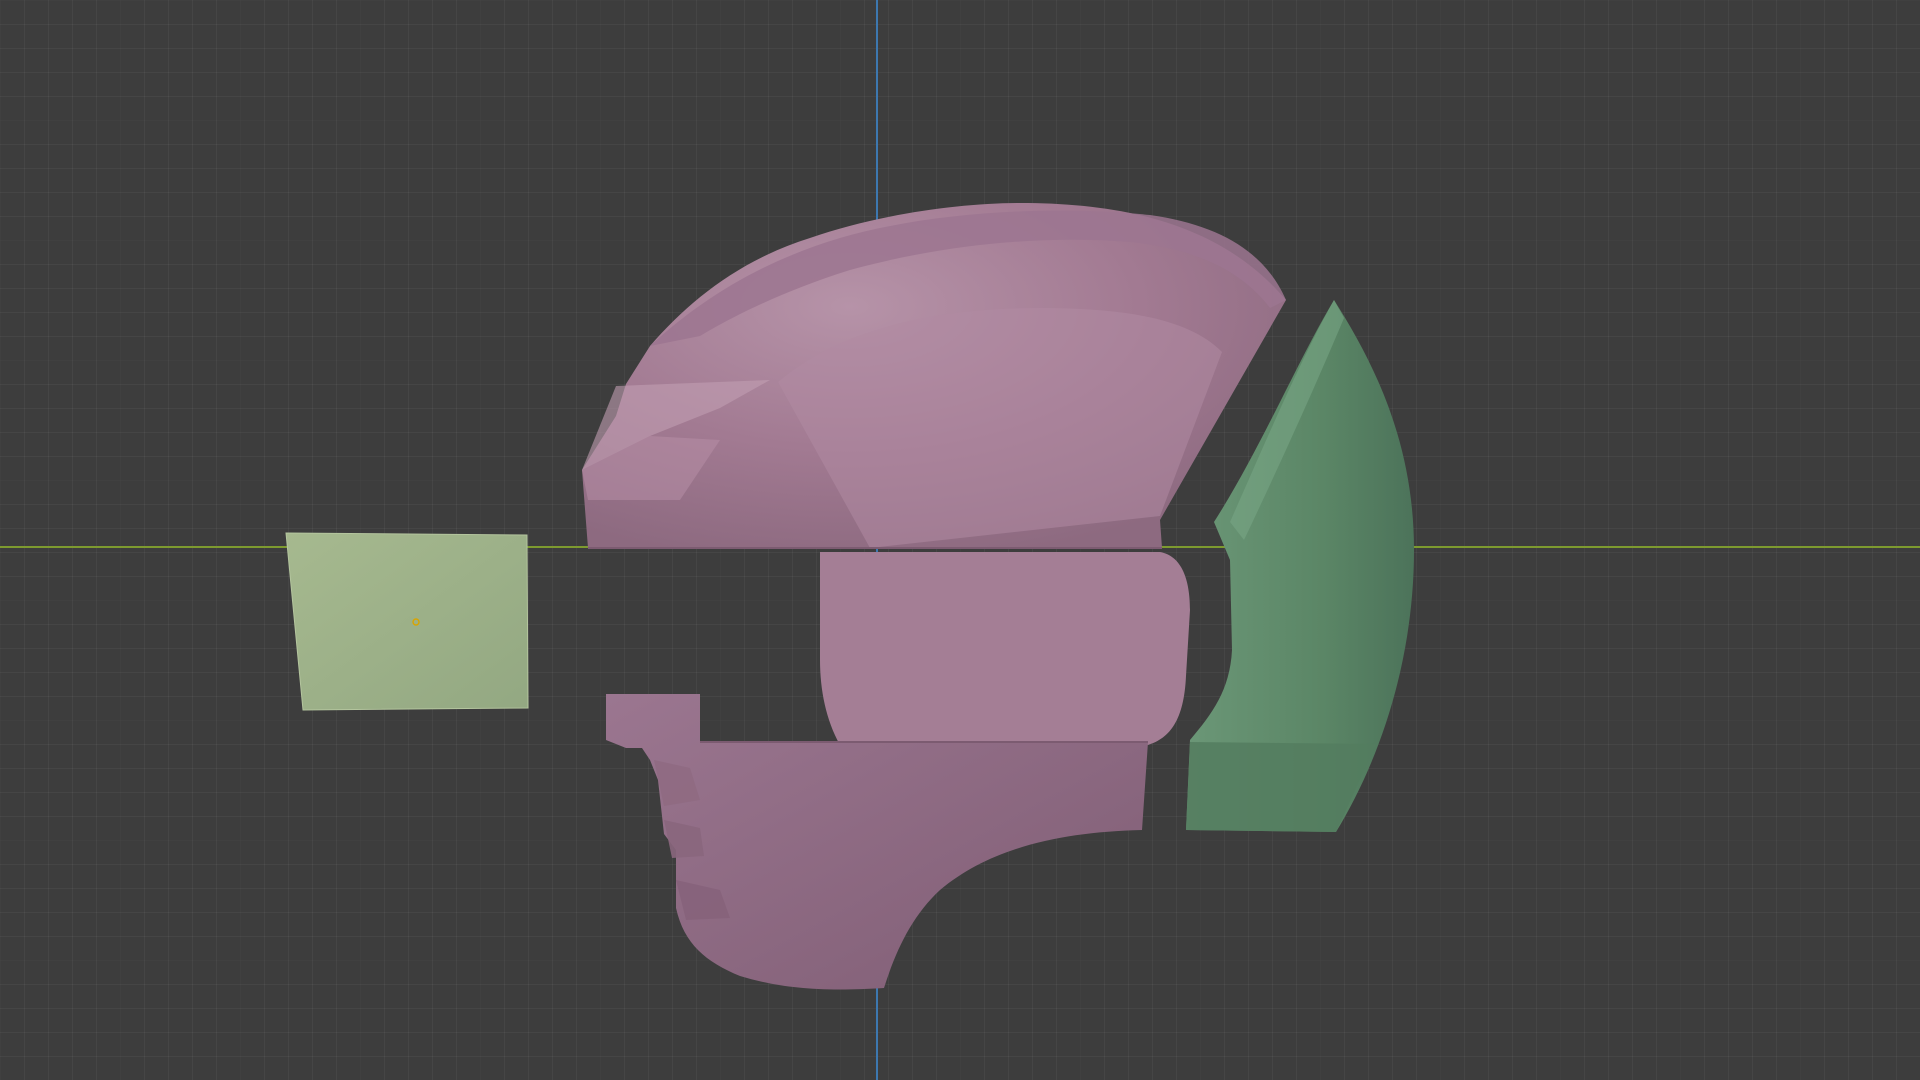 The image size is (1920, 1080). I want to click on helmet-mid-block, so click(1005, 648).